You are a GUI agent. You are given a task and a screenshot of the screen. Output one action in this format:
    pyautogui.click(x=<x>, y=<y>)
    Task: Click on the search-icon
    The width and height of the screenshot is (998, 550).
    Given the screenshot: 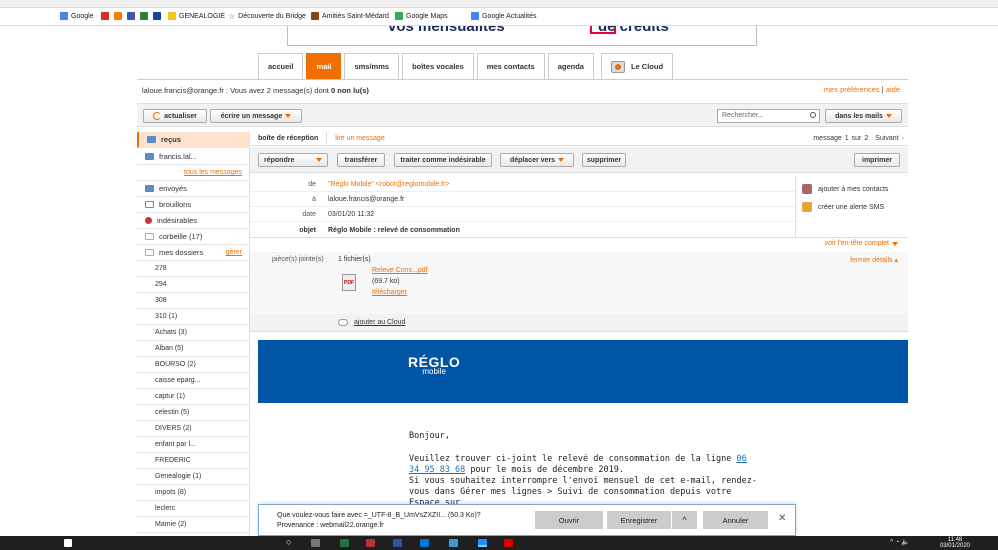 What is the action you would take?
    pyautogui.click(x=813, y=115)
    